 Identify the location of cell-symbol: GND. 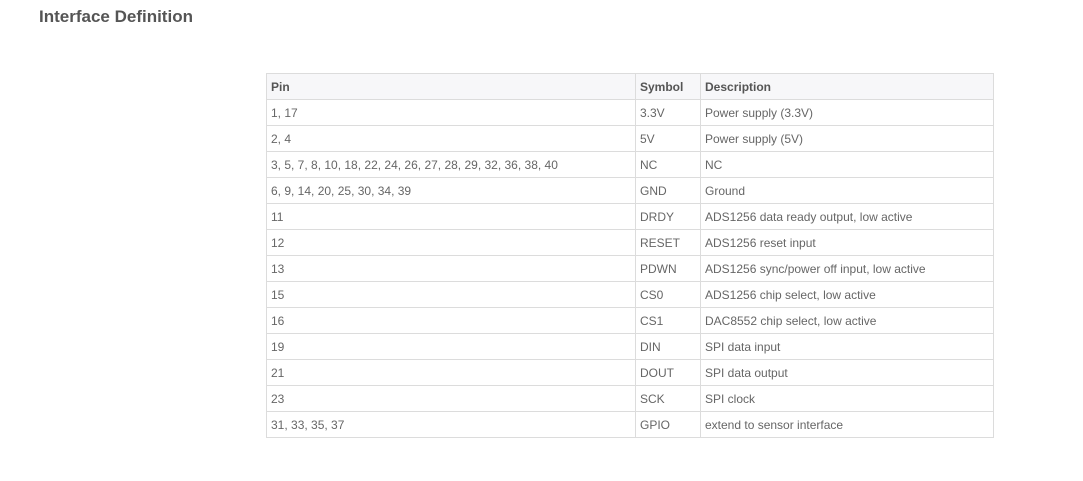
(668, 190).